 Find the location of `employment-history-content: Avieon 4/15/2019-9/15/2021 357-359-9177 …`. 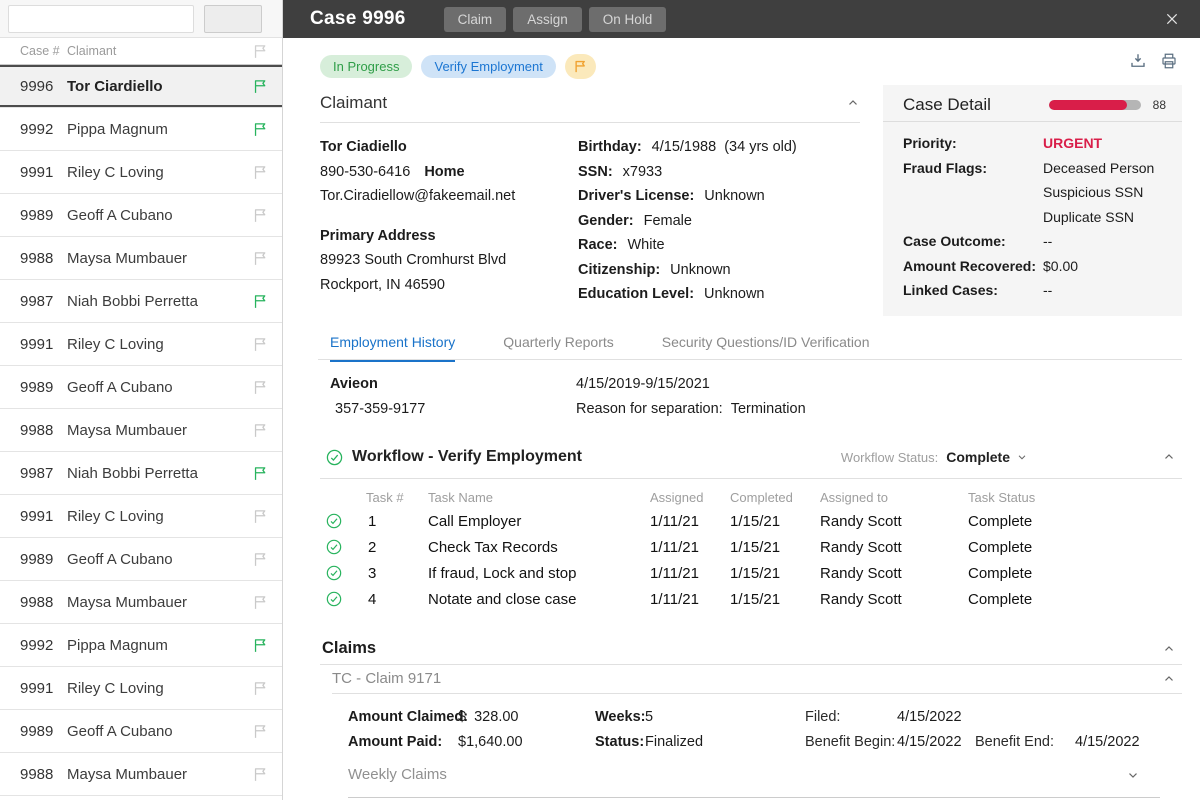

employment-history-content: Avieon 4/15/2019-9/15/2021 357-359-9177 … is located at coordinates (568, 397).